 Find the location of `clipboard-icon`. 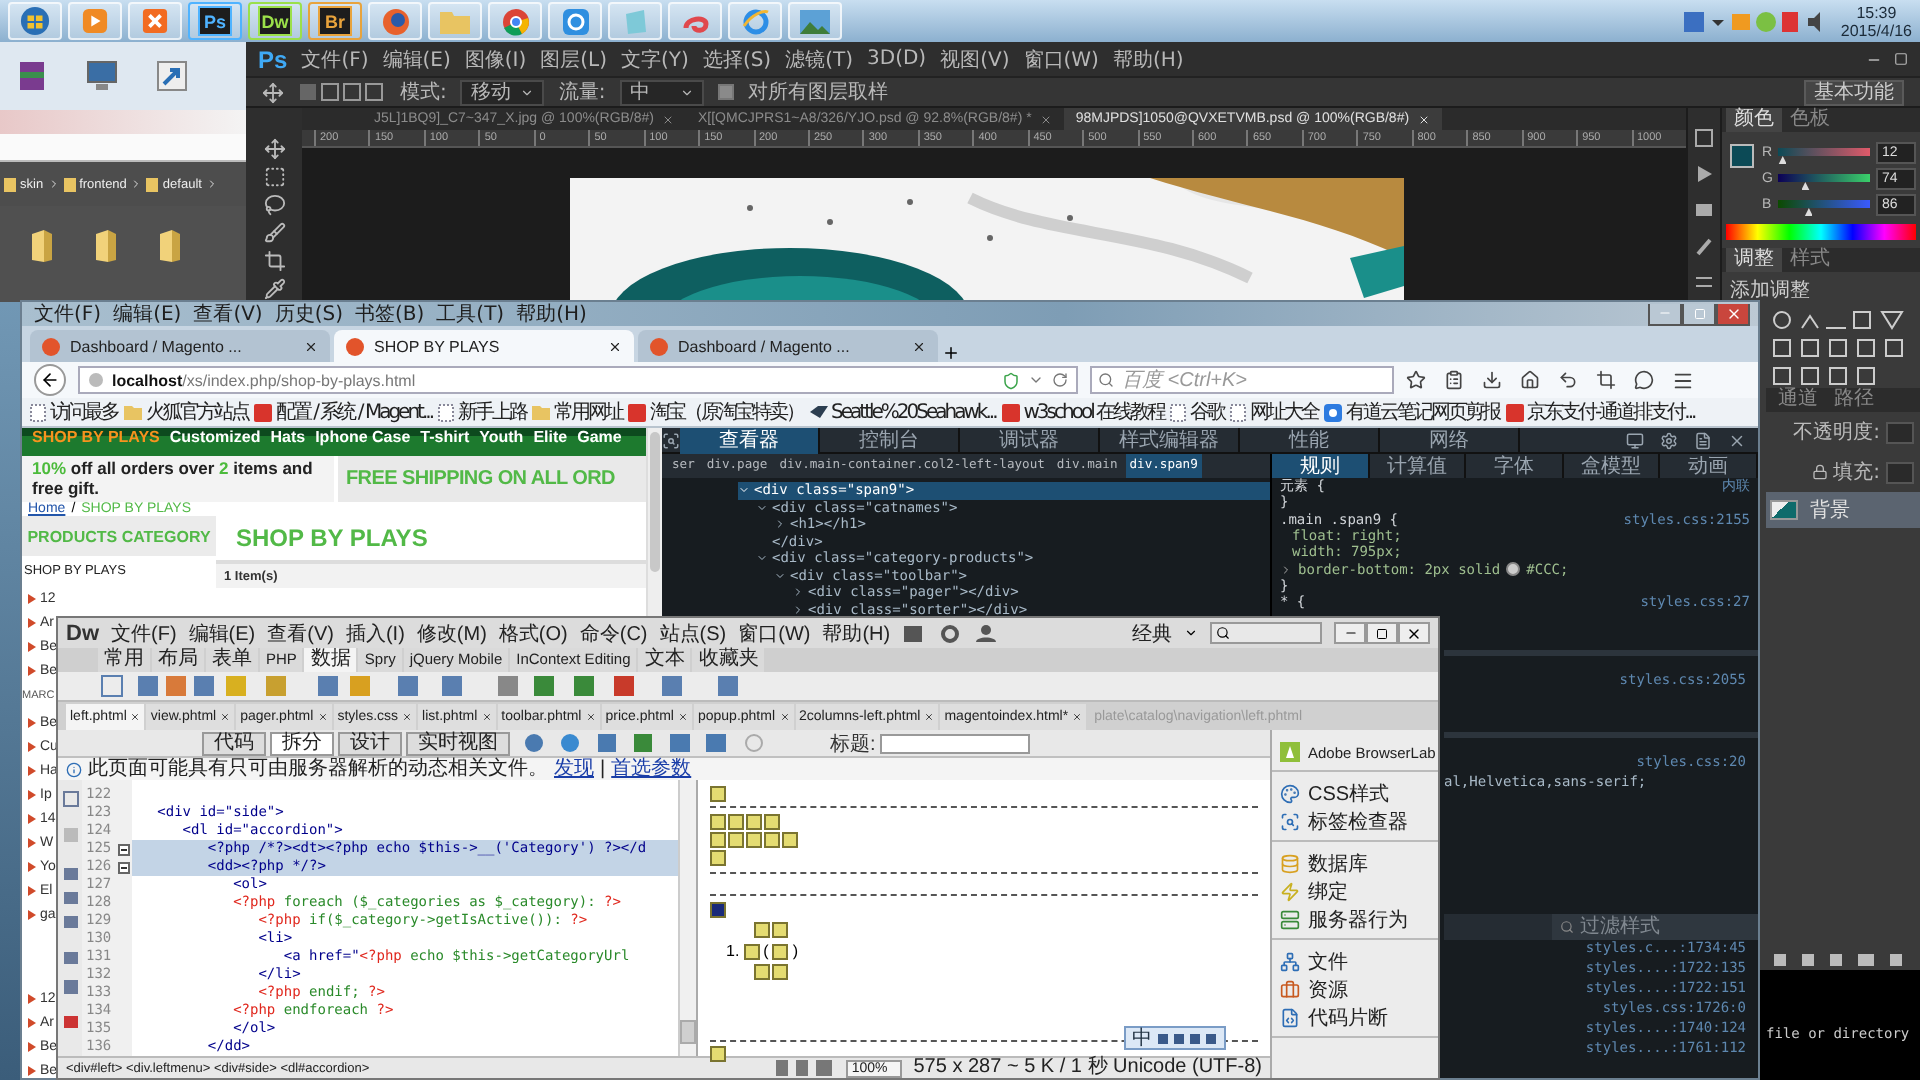

clipboard-icon is located at coordinates (1454, 380).